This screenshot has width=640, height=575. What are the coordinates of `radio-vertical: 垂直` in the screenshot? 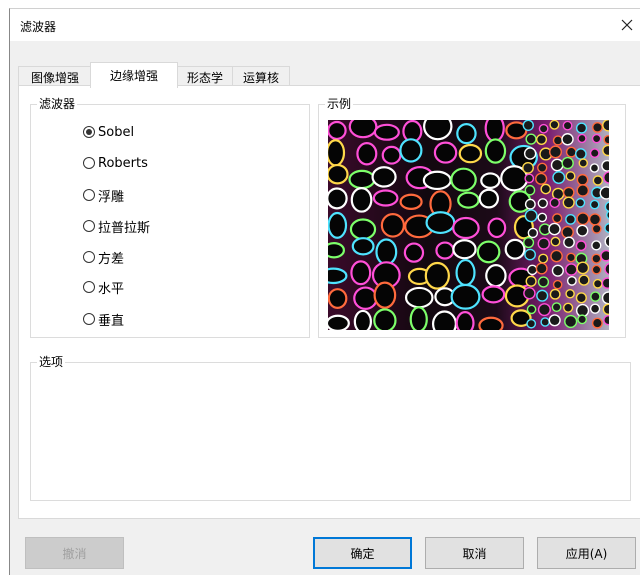 It's located at (103, 319).